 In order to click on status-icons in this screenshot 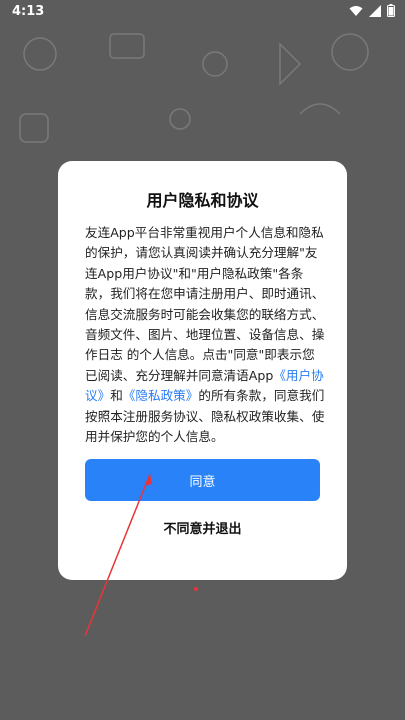, I will do `click(372, 10)`.